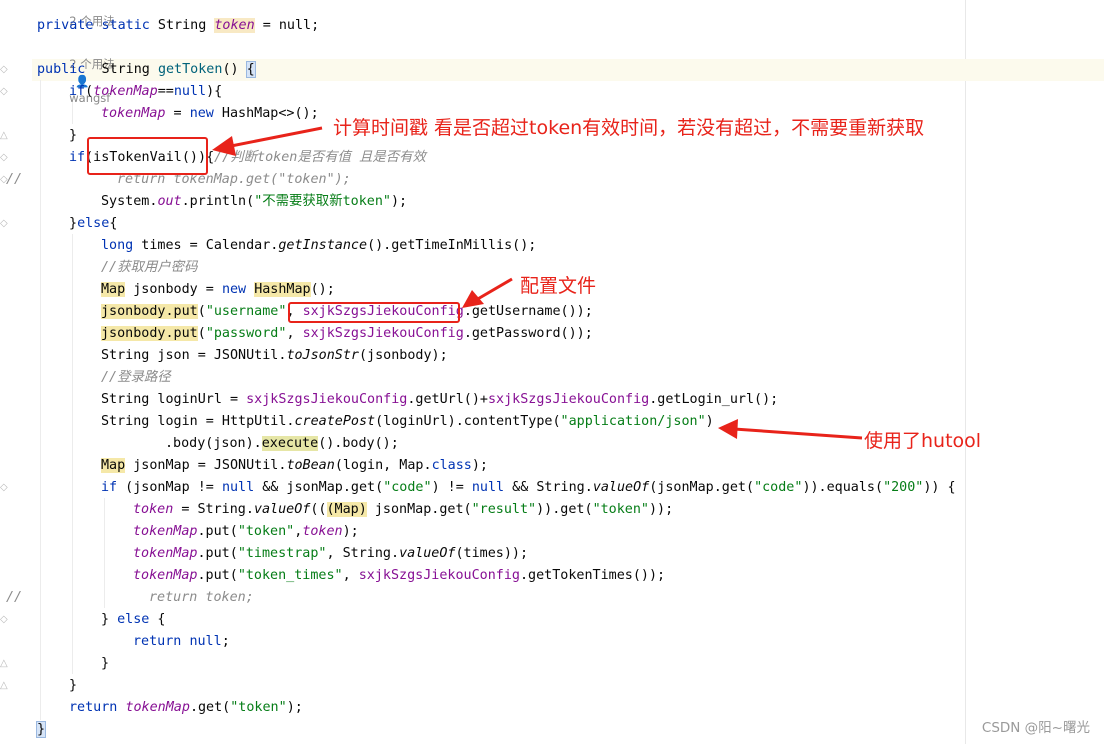 This screenshot has width=1104, height=744. I want to click on code-text: ();, so click(322, 289).